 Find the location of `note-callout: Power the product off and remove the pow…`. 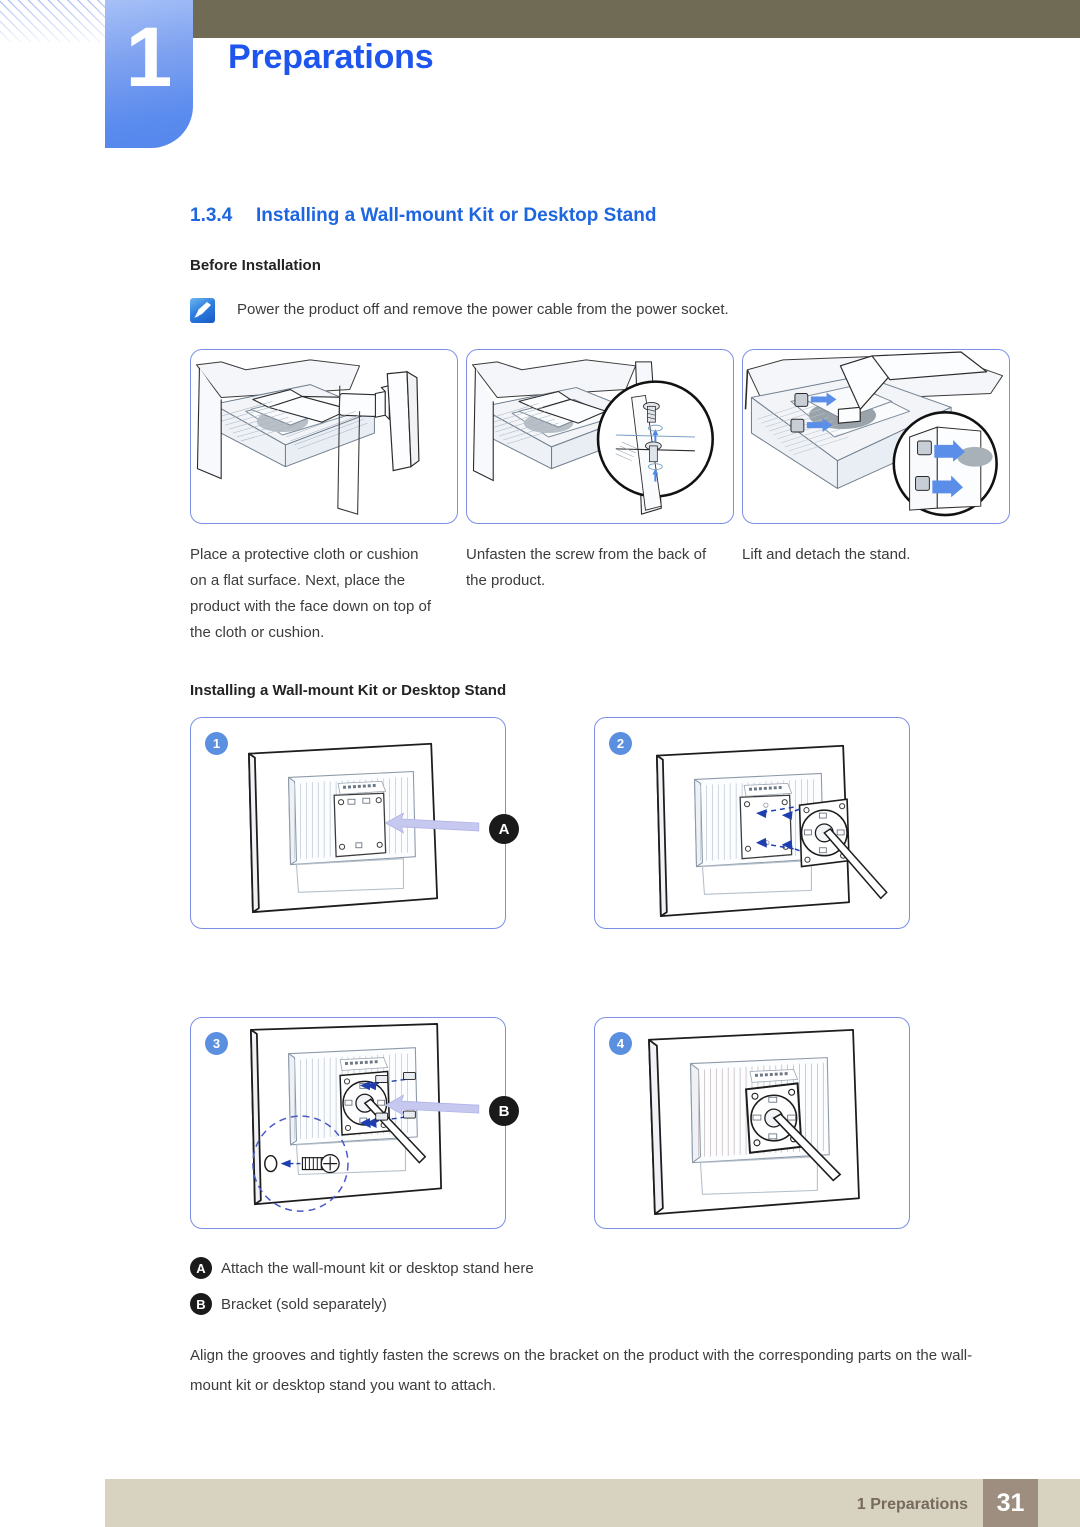

note-callout: Power the product off and remove the pow… is located at coordinates (600, 310).